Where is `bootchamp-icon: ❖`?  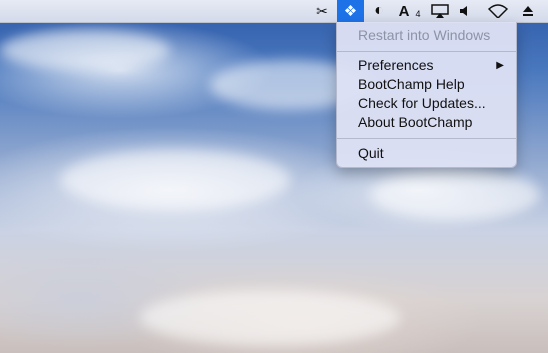 bootchamp-icon: ❖ is located at coordinates (350, 11).